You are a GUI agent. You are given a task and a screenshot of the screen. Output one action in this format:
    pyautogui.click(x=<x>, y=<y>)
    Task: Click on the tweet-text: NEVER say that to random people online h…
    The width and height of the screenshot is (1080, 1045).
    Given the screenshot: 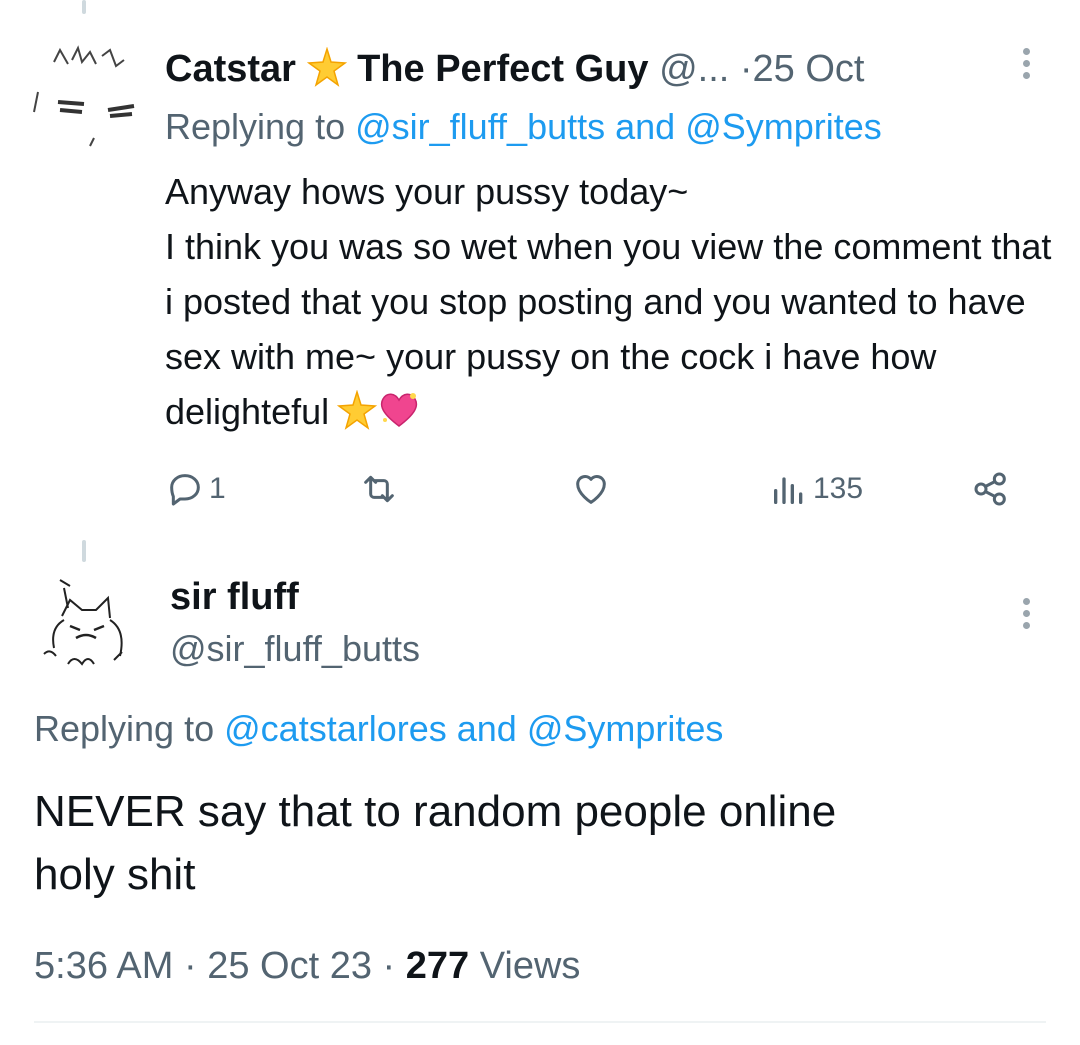 What is the action you would take?
    pyautogui.click(x=435, y=843)
    